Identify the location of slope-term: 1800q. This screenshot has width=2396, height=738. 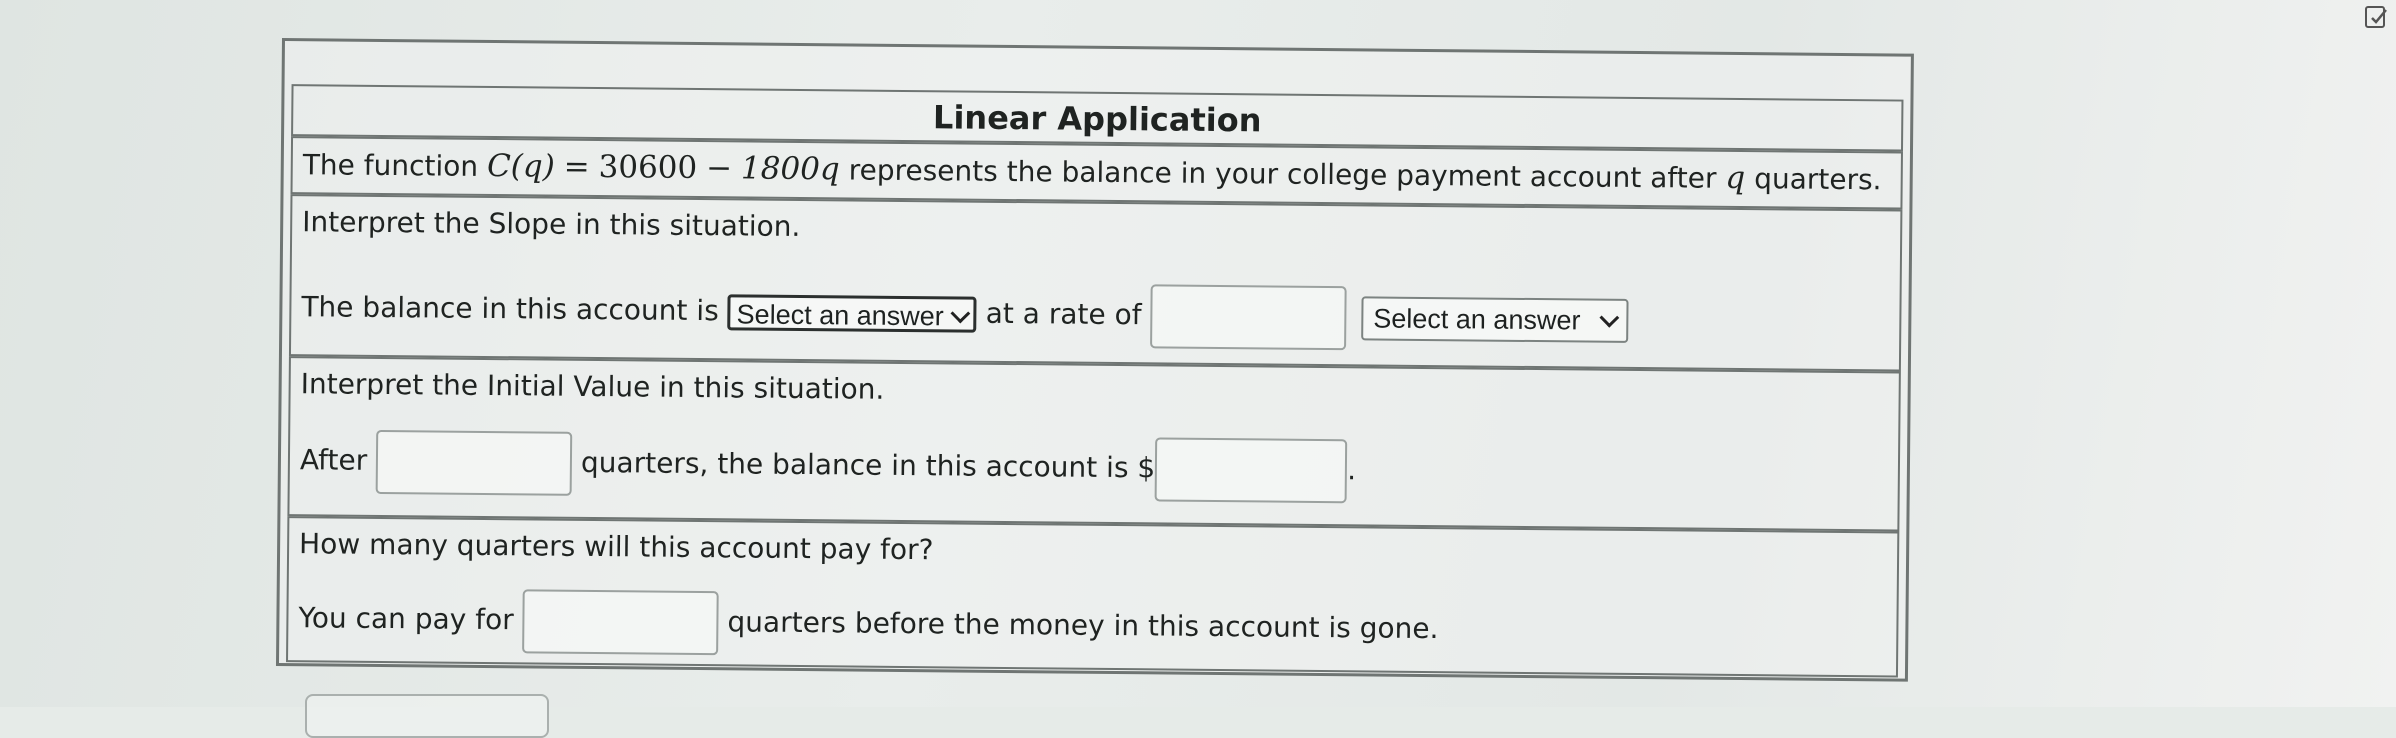
(790, 169).